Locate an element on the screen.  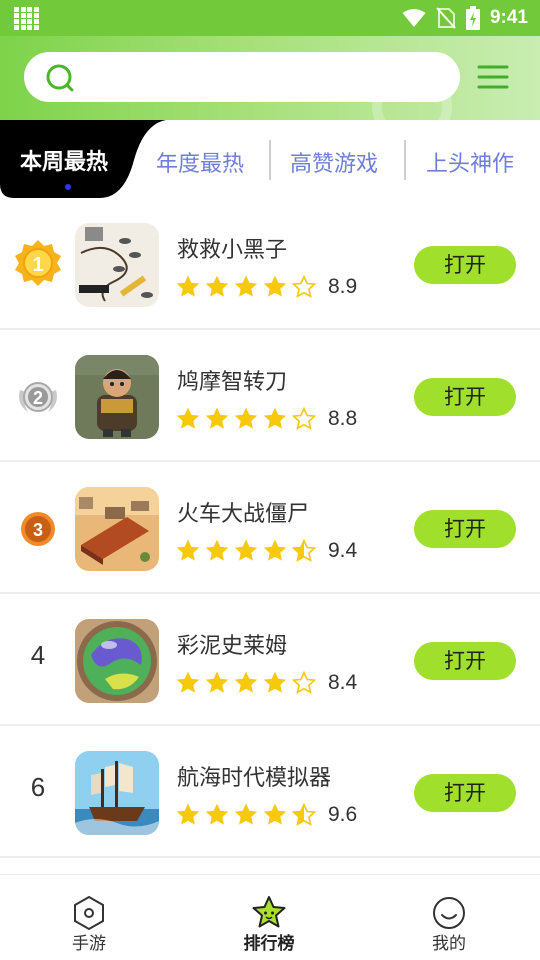
tab-yearly-hot: 年度最热 is located at coordinates (200, 162).